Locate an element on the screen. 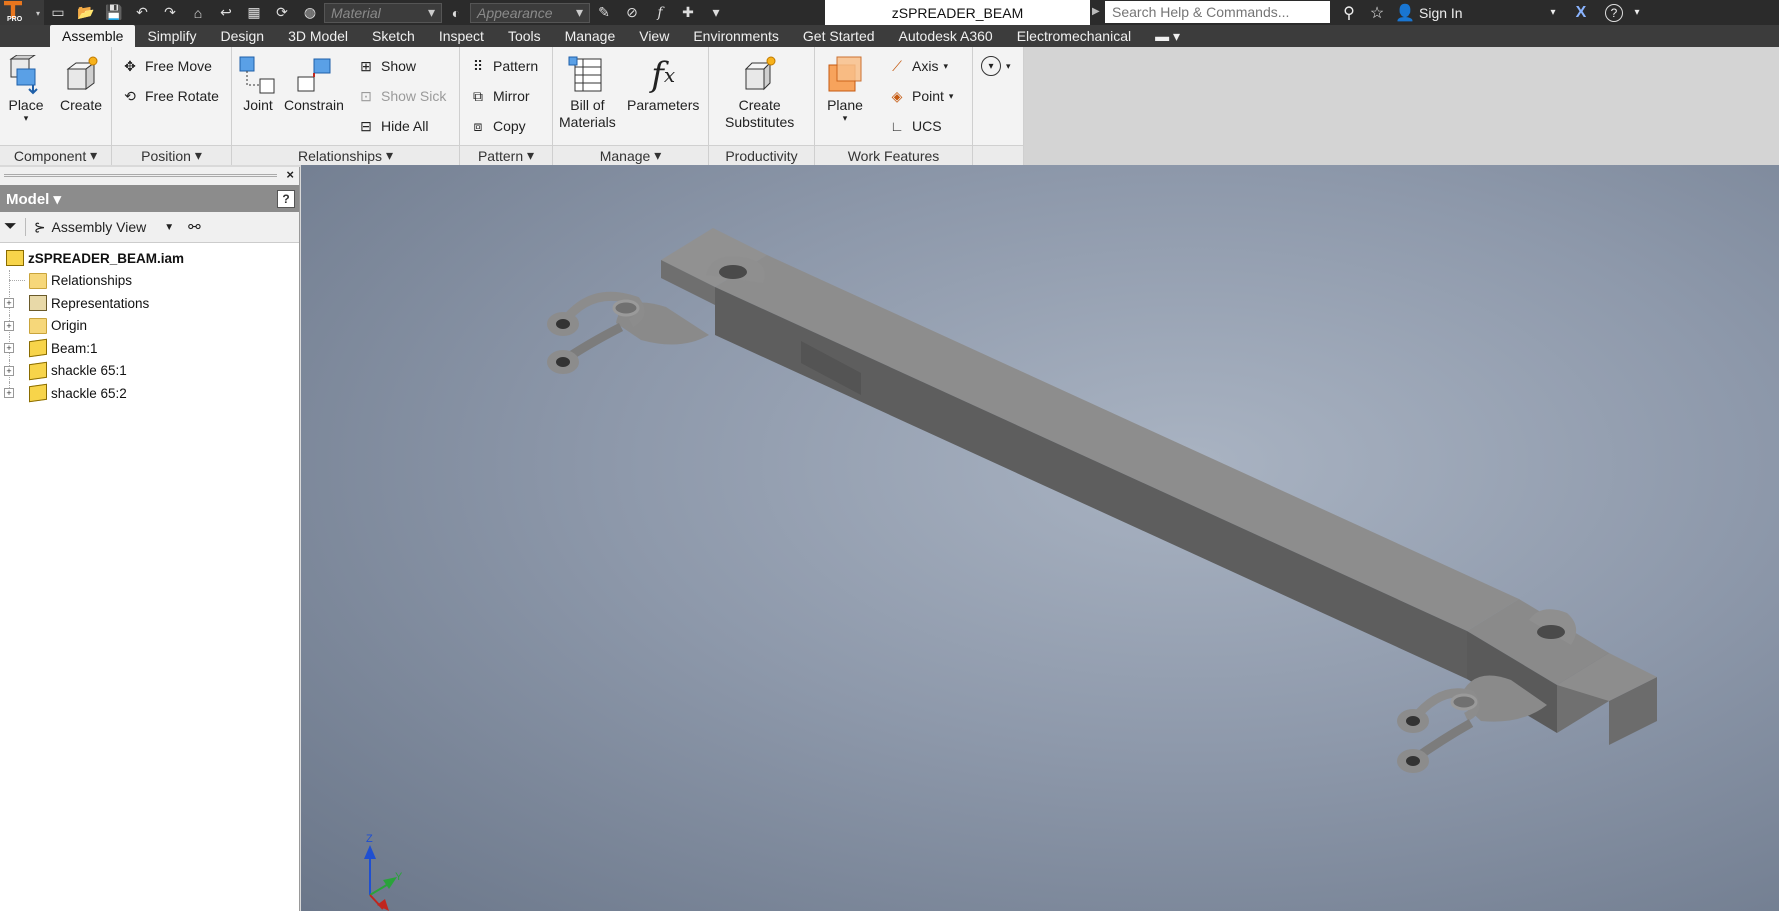 The image size is (1779, 911). color-wheel-icon: ◐ is located at coordinates (456, 12).